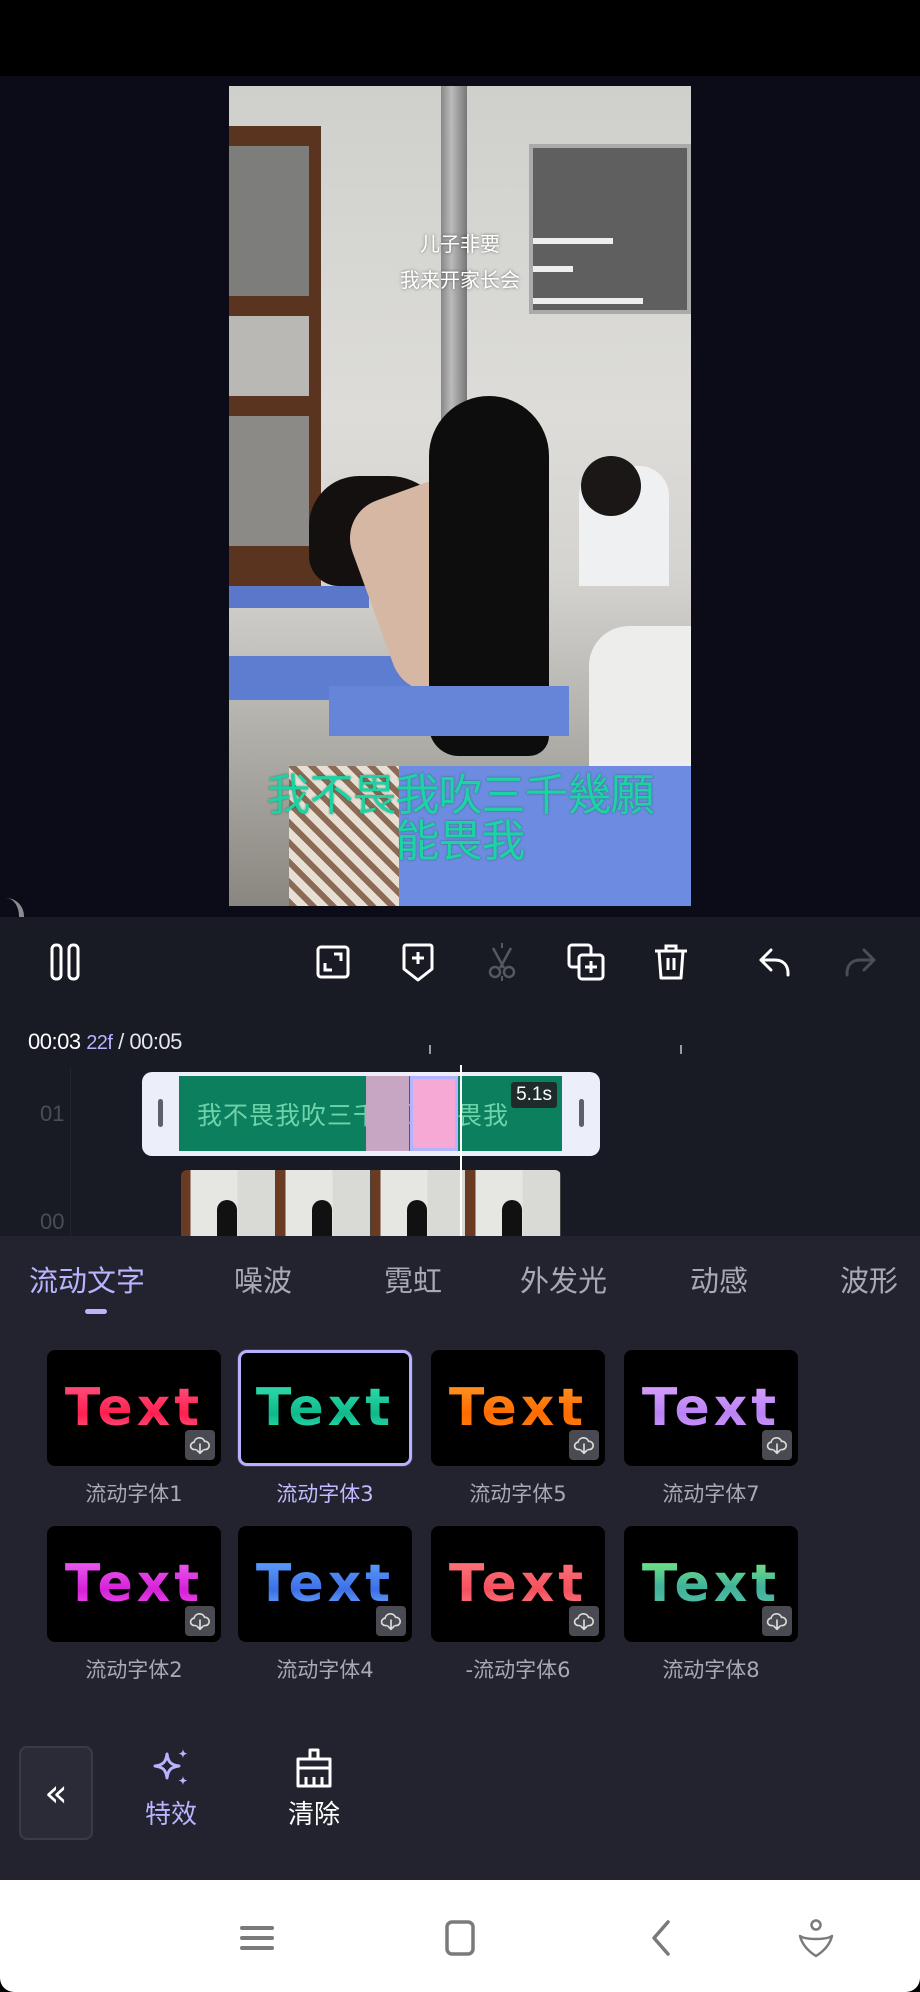 Image resolution: width=920 pixels, height=1992 pixels. What do you see at coordinates (269, 481) in the screenshot?
I see `scene-door-glass` at bounding box center [269, 481].